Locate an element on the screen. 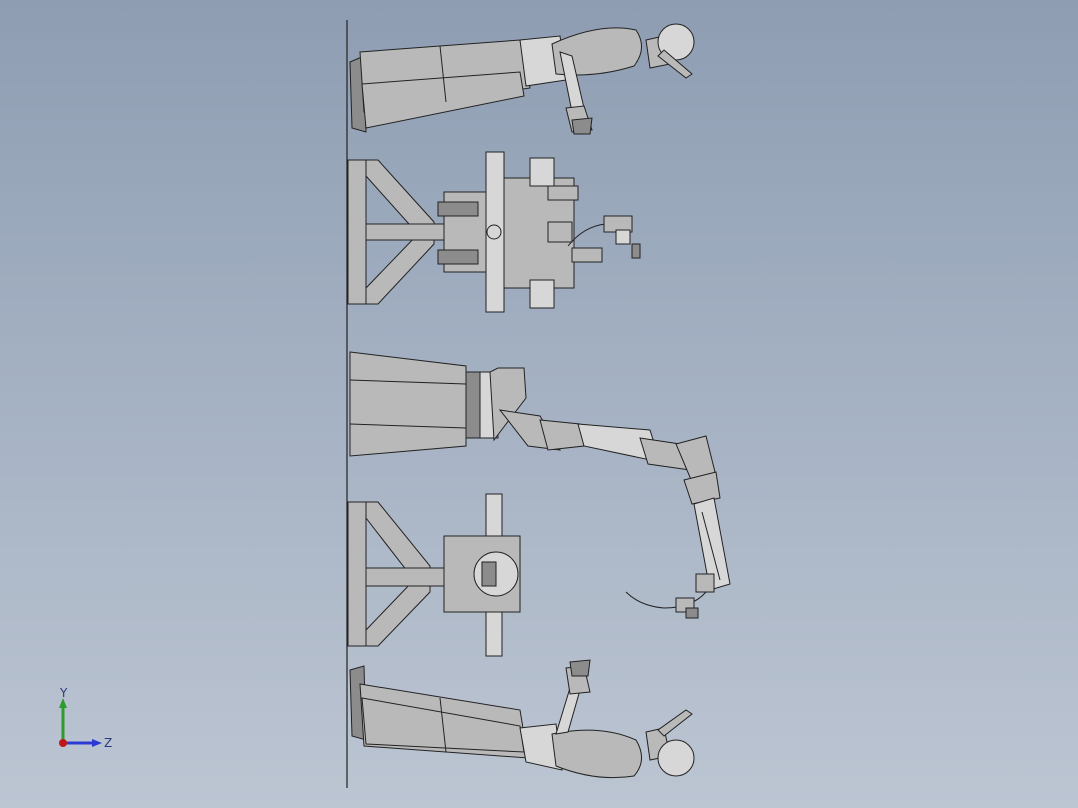 The height and width of the screenshot is (808, 1078). coordinate-triad: Y Z is located at coordinates (85, 721).